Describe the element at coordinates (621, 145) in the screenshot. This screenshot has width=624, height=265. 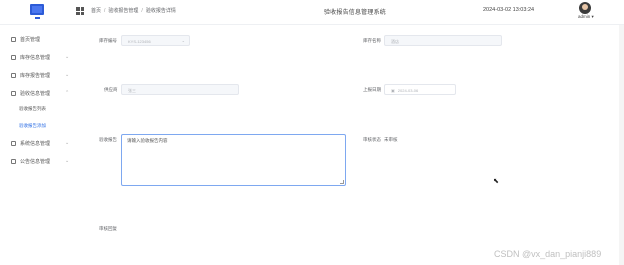
I see `scrollbar` at that location.